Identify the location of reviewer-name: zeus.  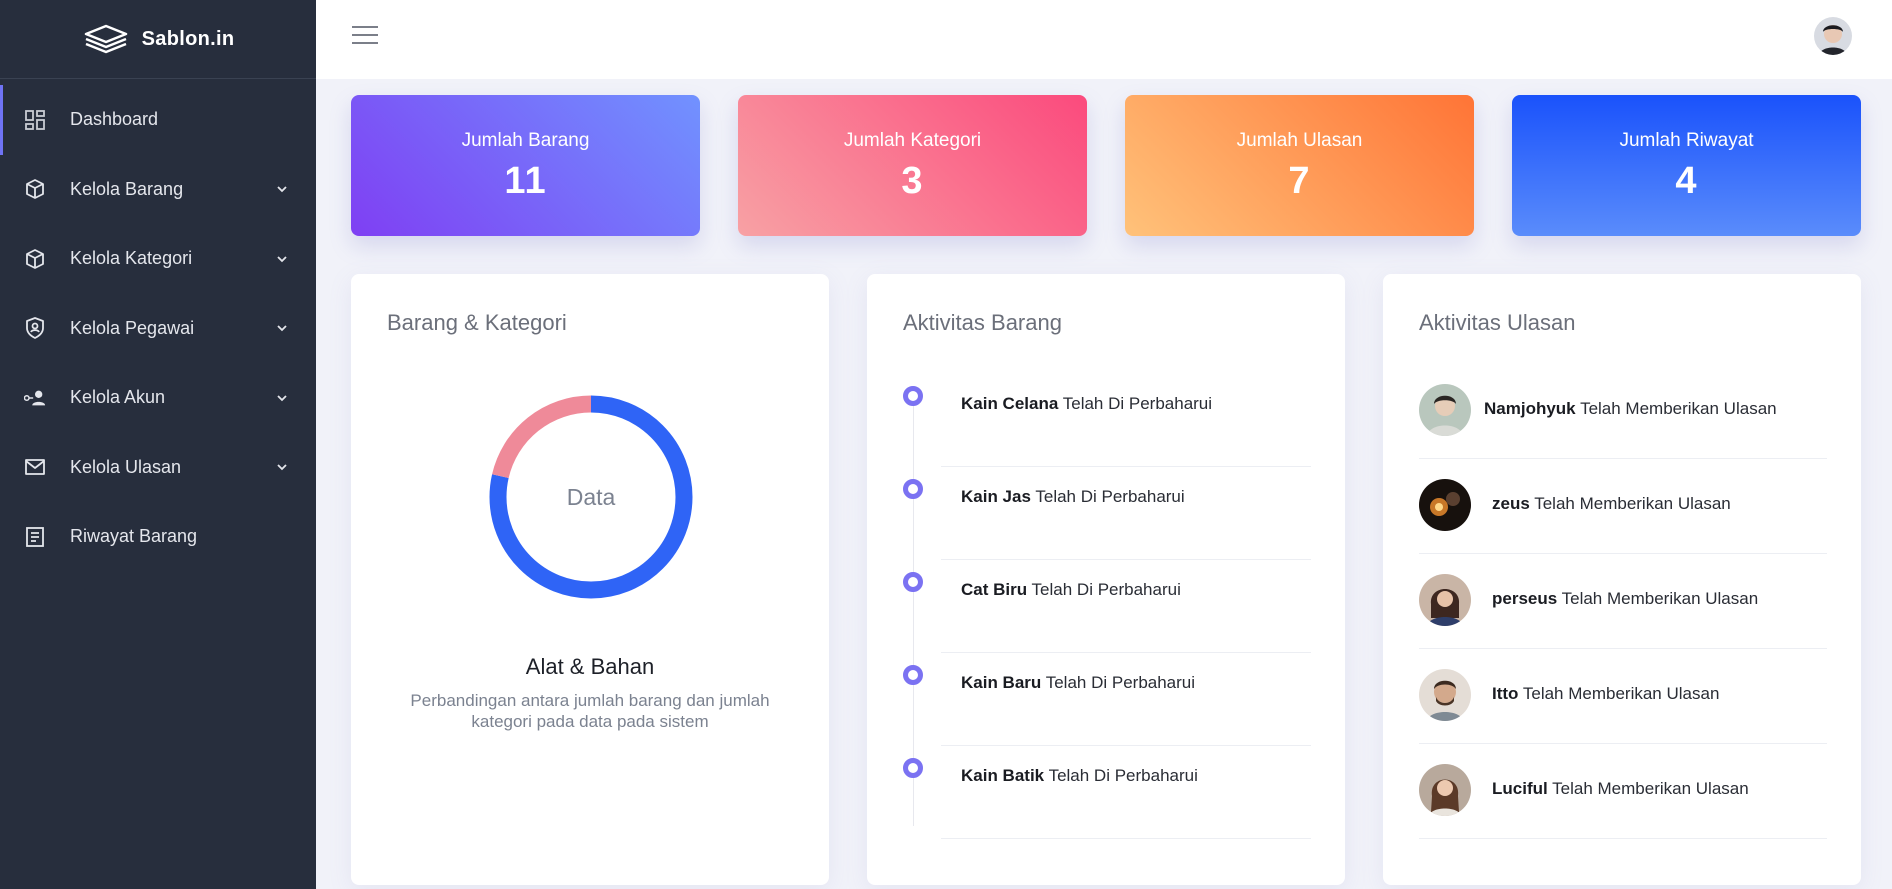
(1511, 503).